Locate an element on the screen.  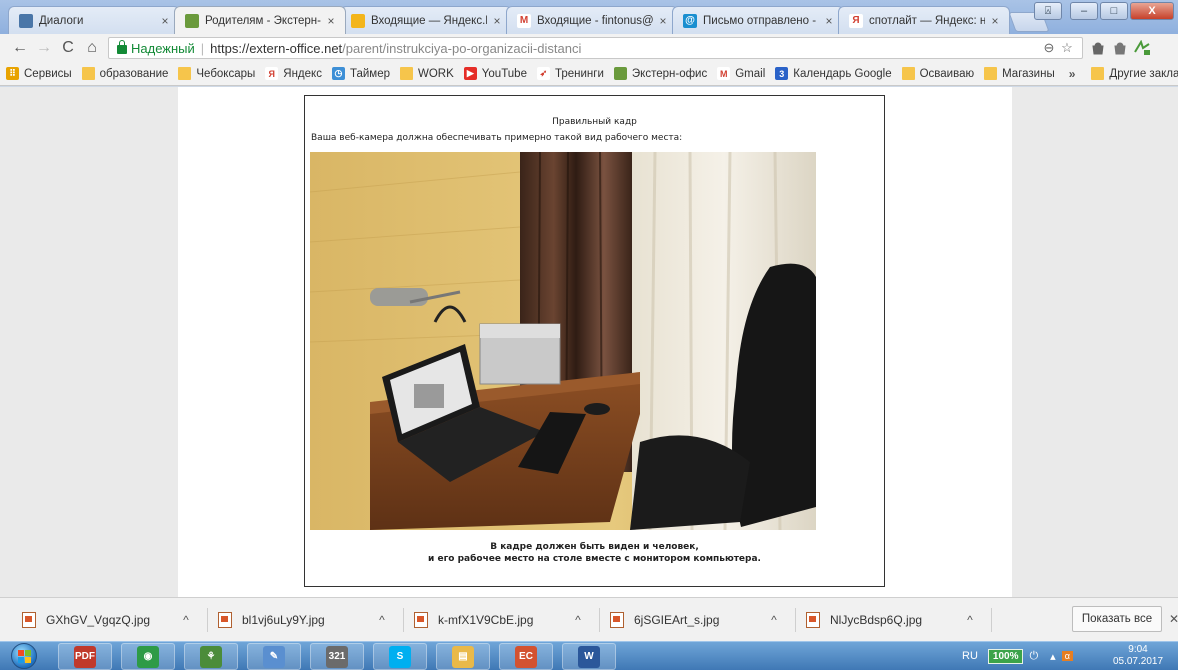
extension-icons is located at coordinates (1120, 48).